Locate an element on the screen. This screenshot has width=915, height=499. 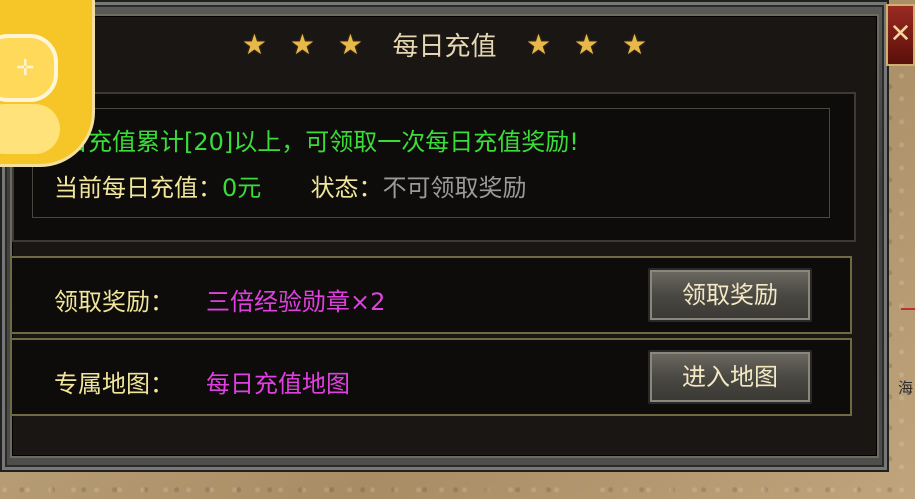
status-label: 状态： is located at coordinates (346, 188).